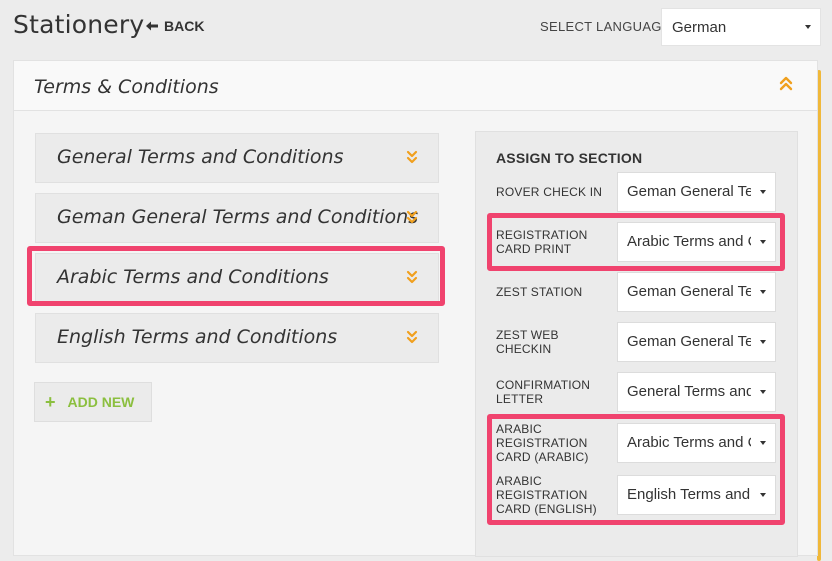 This screenshot has height=561, width=832. What do you see at coordinates (689, 391) in the screenshot?
I see `assign-select-value: General Terms and Conditions` at bounding box center [689, 391].